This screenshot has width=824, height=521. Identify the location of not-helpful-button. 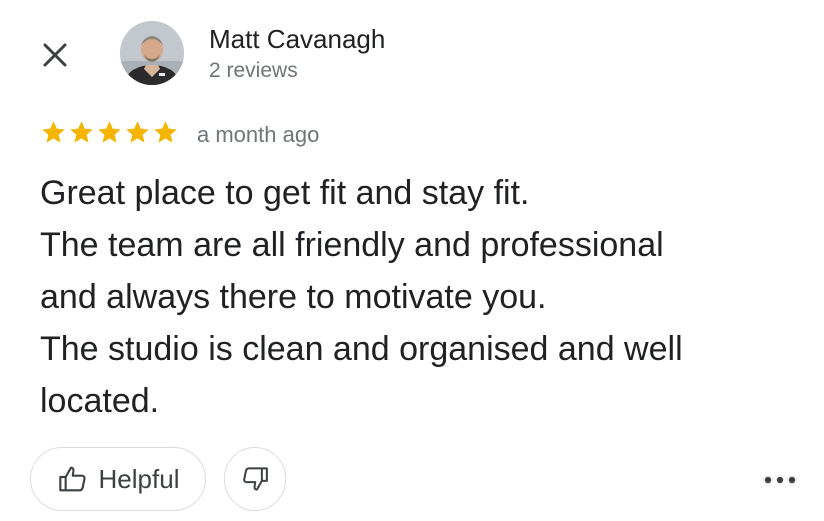
(255, 479).